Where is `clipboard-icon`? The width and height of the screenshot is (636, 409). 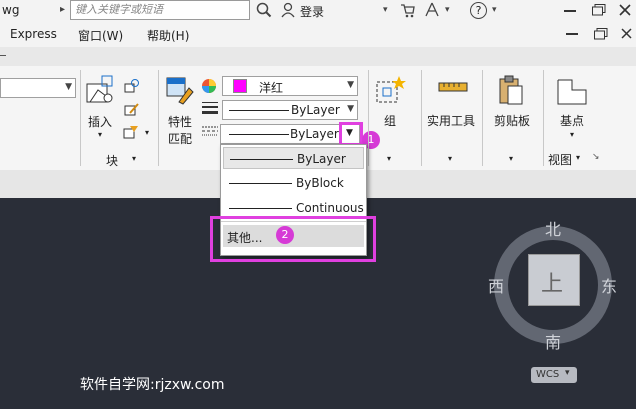
clipboard-icon is located at coordinates (511, 90).